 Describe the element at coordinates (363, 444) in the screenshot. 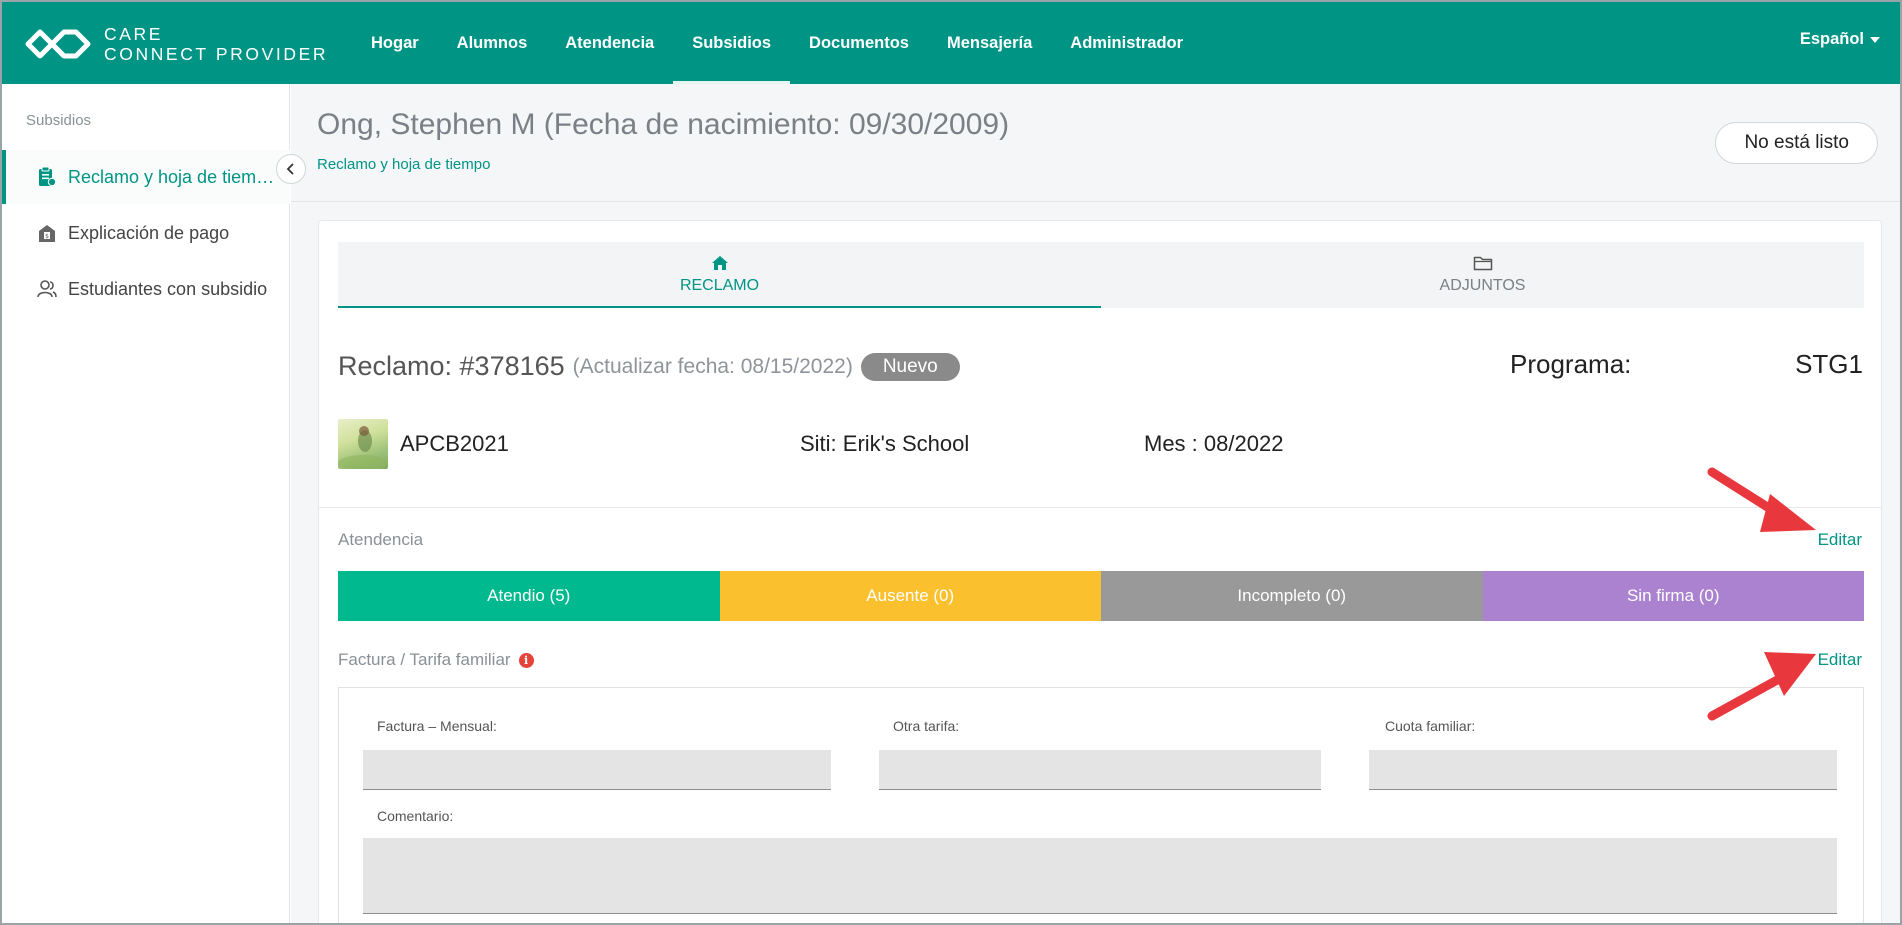

I see `avatar` at that location.